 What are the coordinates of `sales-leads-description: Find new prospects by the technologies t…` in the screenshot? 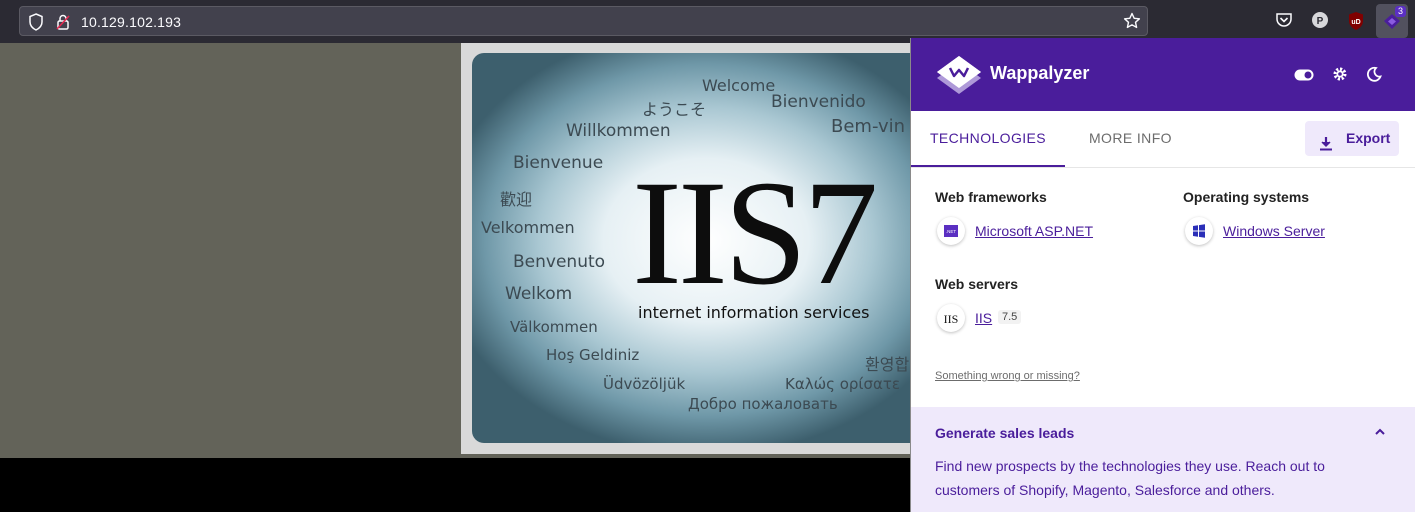 It's located at (1130, 478).